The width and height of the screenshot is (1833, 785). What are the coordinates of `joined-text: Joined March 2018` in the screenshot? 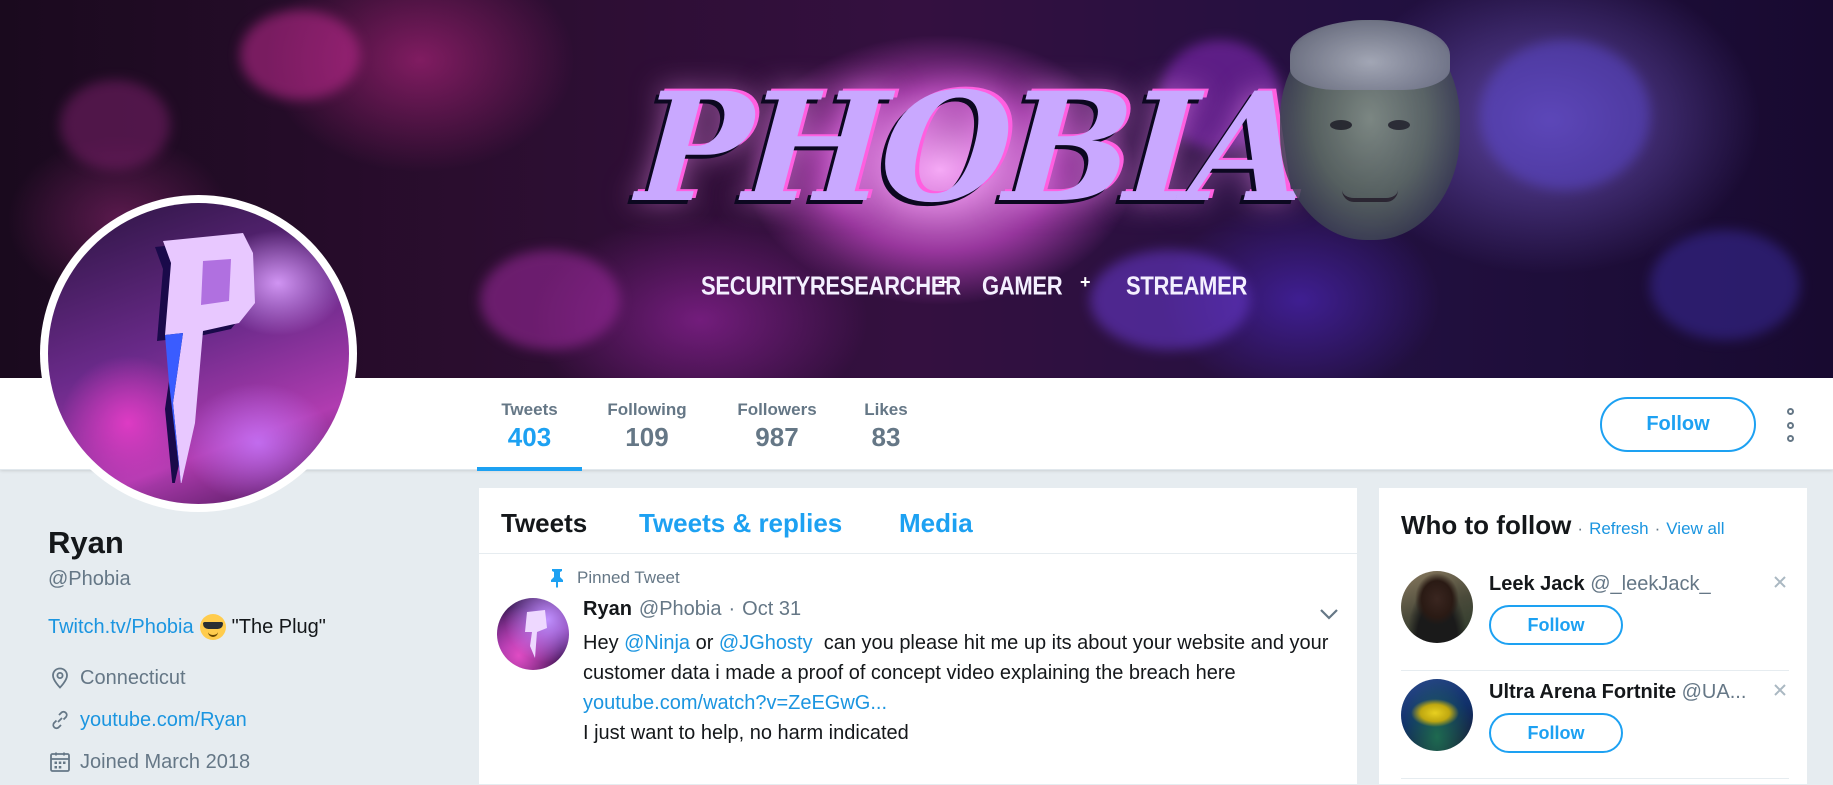 It's located at (165, 761).